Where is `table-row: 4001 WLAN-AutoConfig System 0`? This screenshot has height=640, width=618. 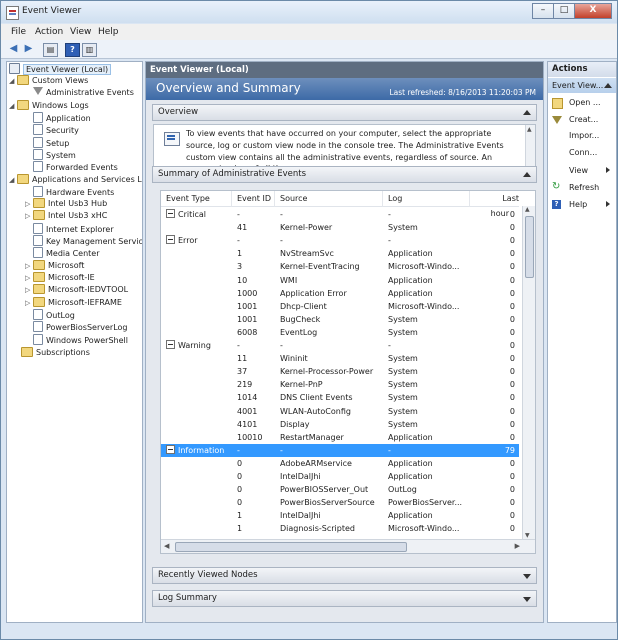 table-row: 4001 WLAN-AutoConfig System 0 is located at coordinates (340, 411).